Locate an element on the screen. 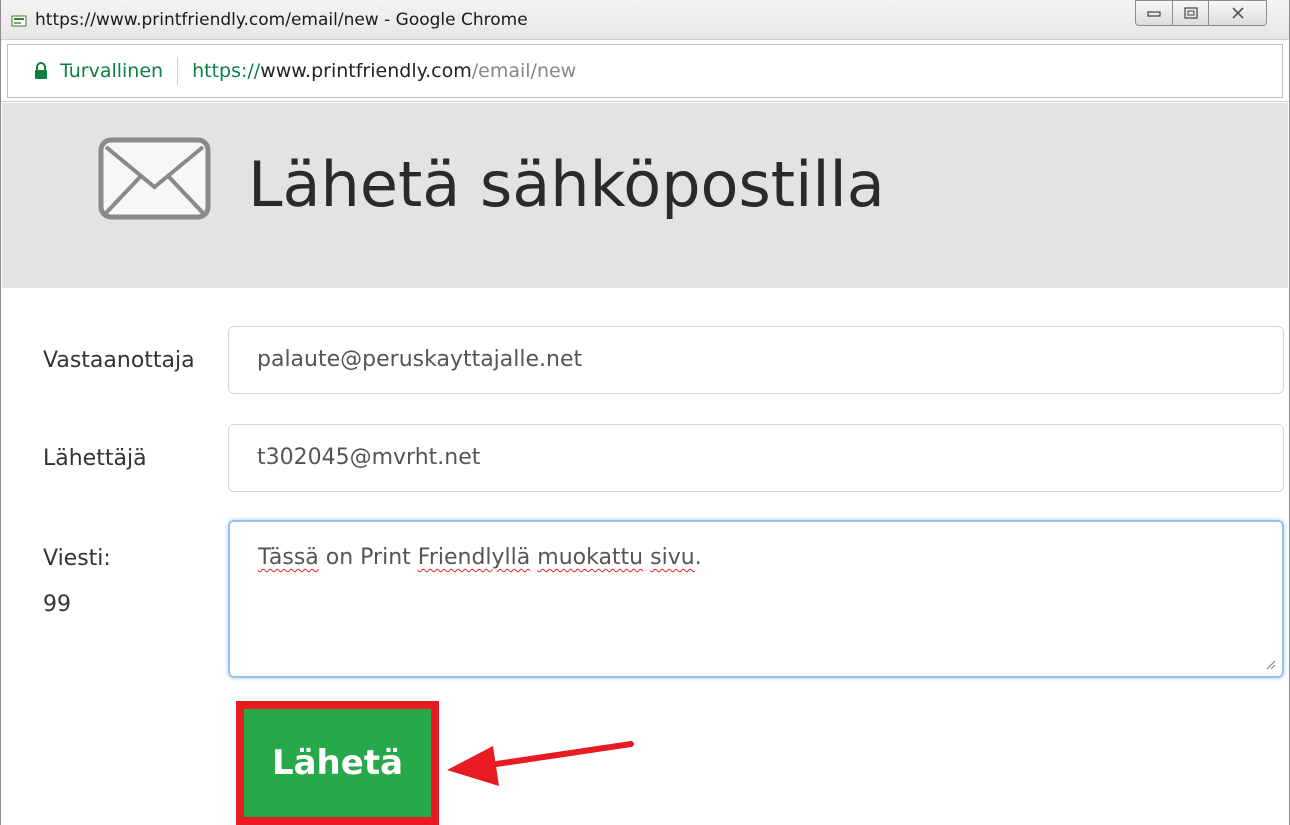 This screenshot has height=825, width=1290. close-icon is located at coordinates (1237, 13).